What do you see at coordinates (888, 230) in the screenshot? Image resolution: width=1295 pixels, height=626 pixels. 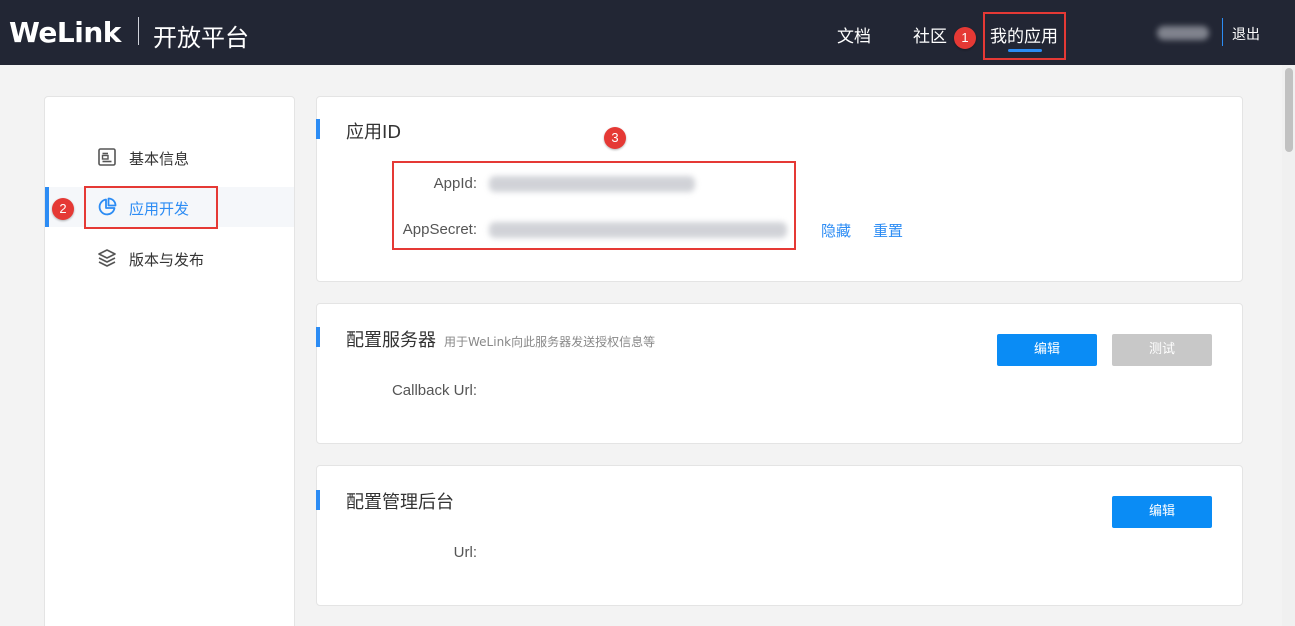 I see `reset-secret-link: 重置` at bounding box center [888, 230].